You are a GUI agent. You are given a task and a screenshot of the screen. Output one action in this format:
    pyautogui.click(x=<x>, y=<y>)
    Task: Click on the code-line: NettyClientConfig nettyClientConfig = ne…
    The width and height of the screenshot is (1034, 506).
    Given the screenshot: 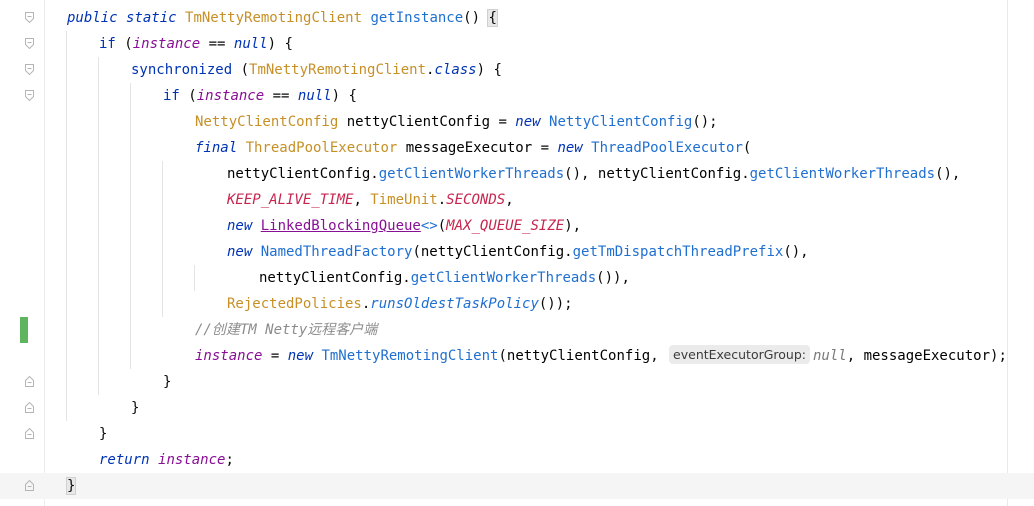 What is the action you would take?
    pyautogui.click(x=517, y=122)
    